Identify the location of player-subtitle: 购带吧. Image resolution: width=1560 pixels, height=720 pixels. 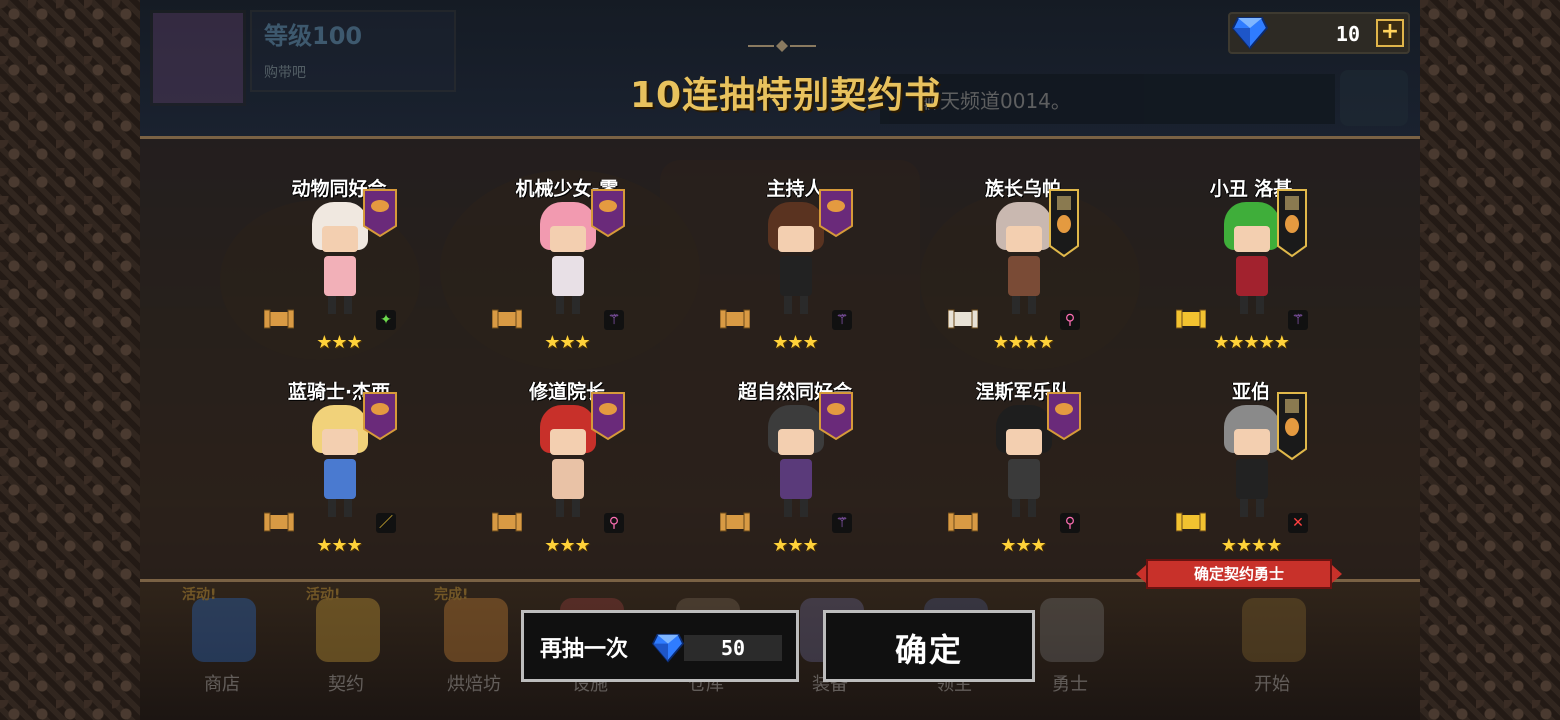
(285, 73).